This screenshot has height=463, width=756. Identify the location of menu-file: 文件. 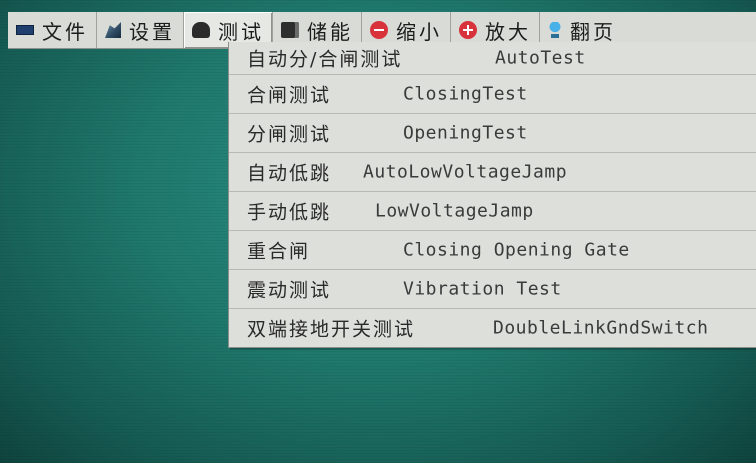
(52, 30).